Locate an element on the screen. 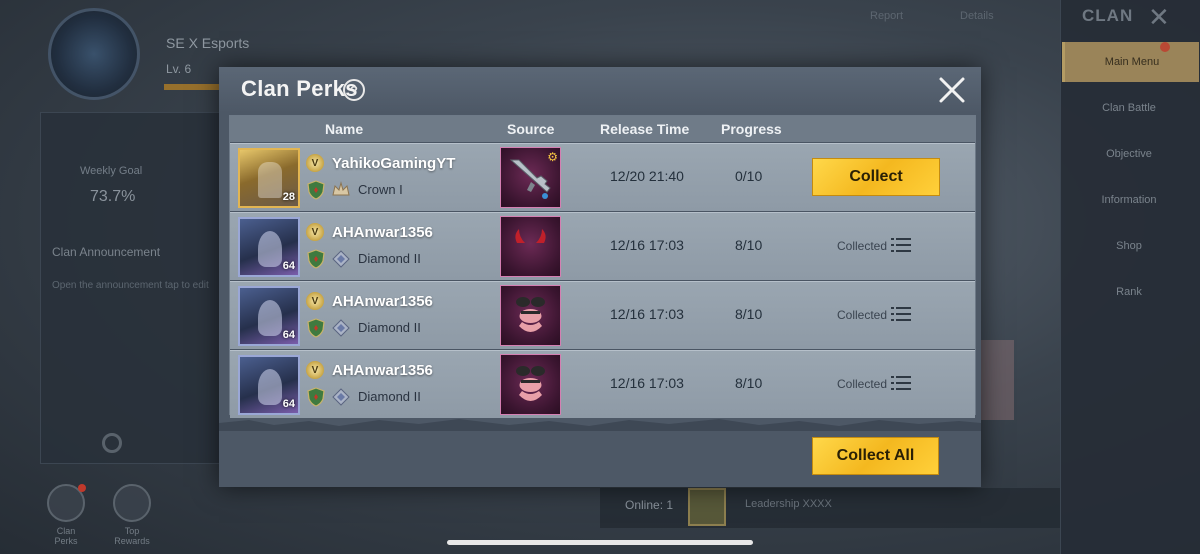  player-level: 28 is located at coordinates (288, 197).